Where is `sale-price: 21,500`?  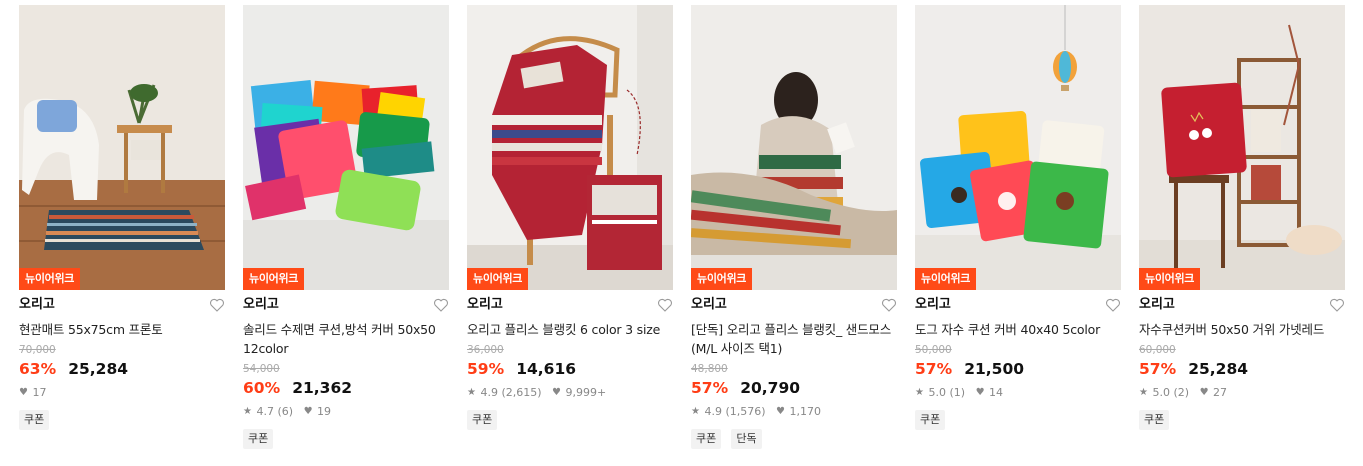 sale-price: 21,500 is located at coordinates (994, 369).